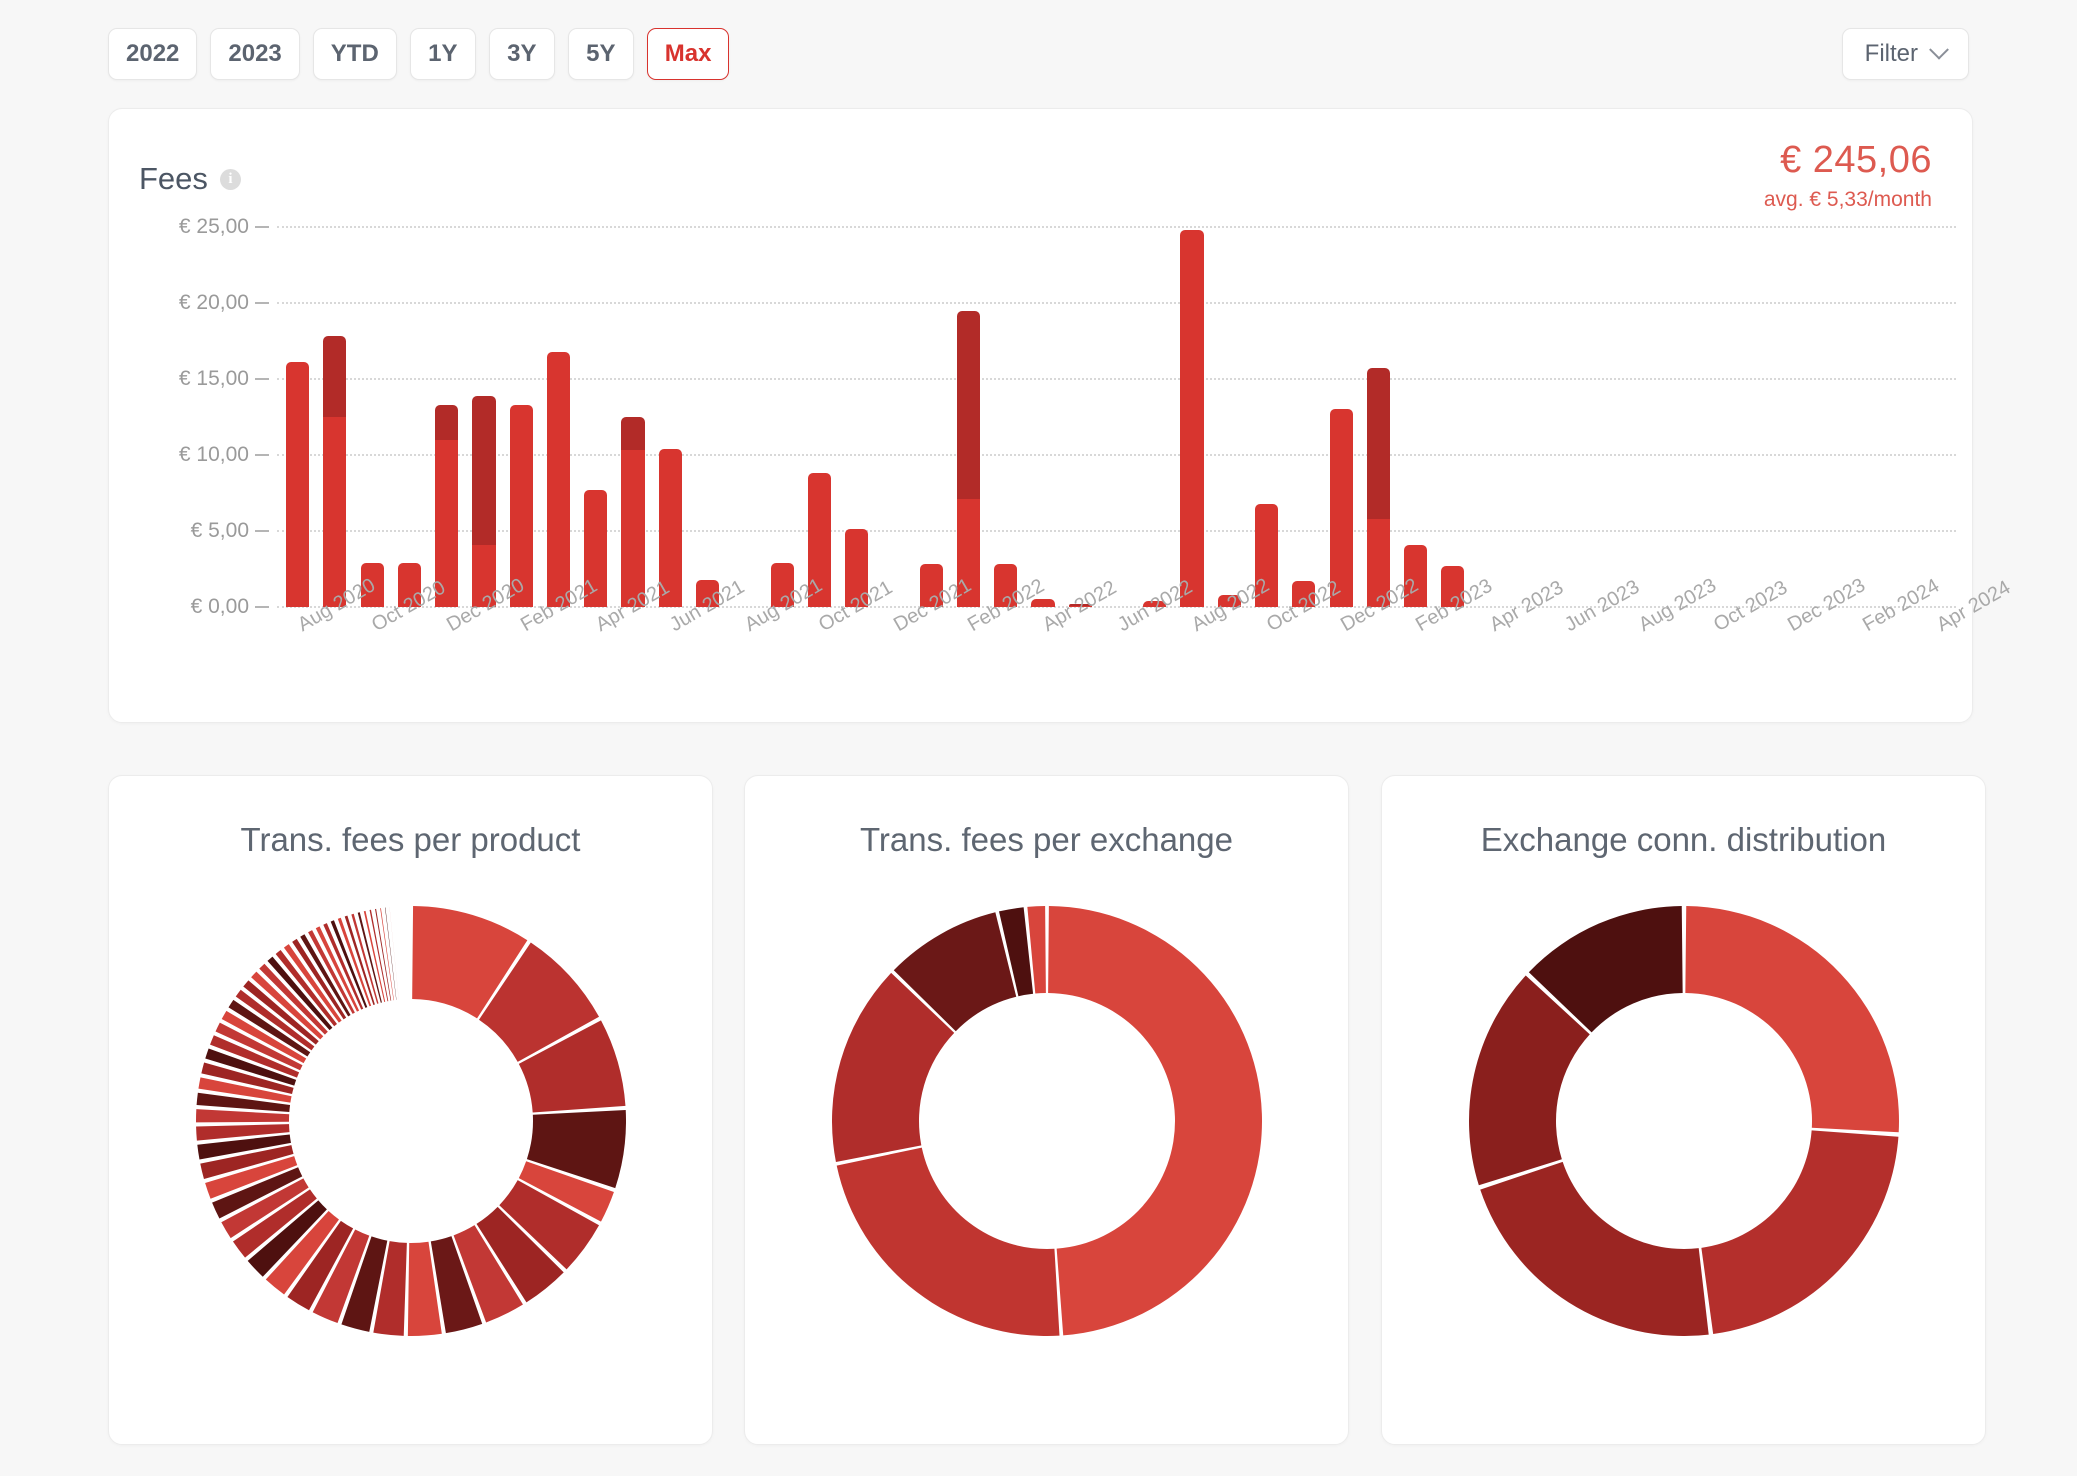  I want to click on donut-card-trans-fees-per-product: Trans. fees per product, so click(410, 1110).